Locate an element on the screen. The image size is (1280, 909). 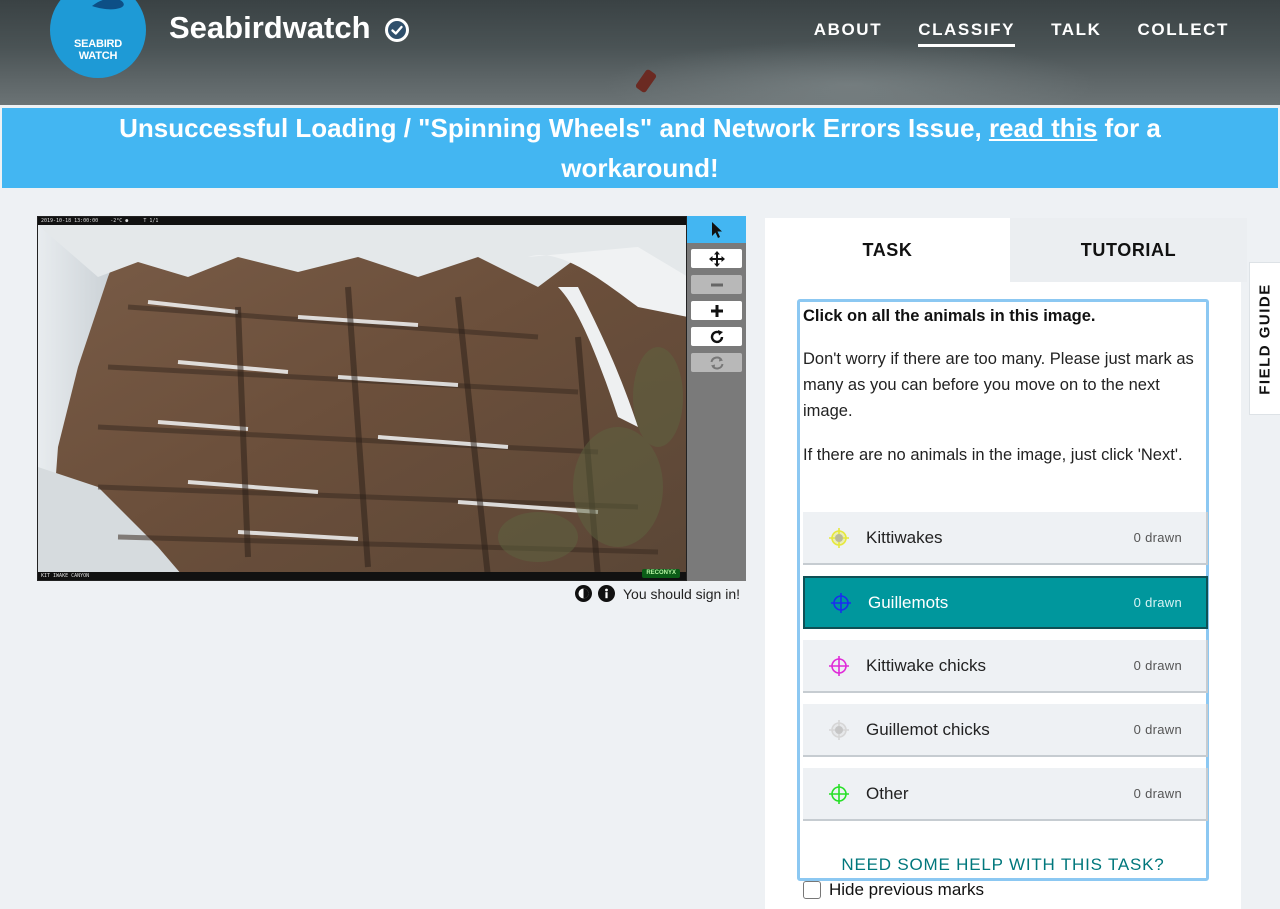
rotate-icon is located at coordinates (716, 336).